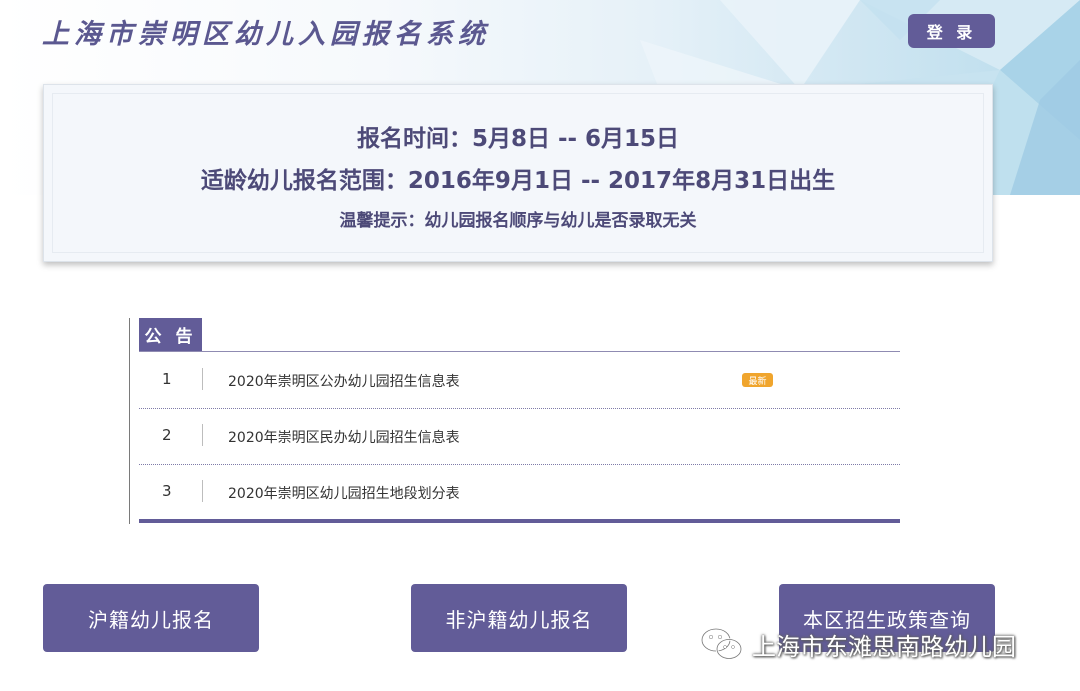 This screenshot has height=691, width=1080. I want to click on watermark: 上海市东滩思南路幼儿园, so click(858, 644).